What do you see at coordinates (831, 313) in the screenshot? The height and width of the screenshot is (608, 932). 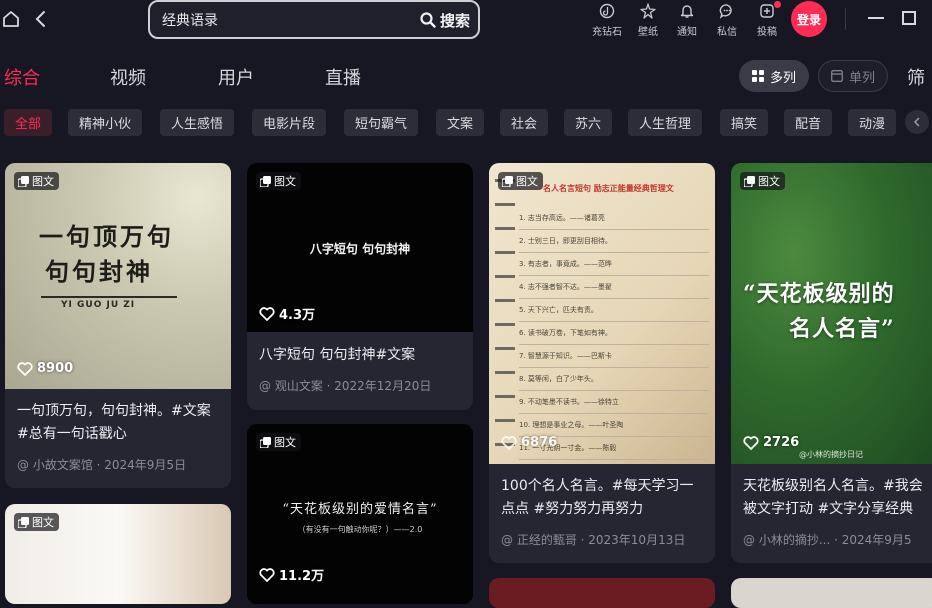 I see `card-thumbnail: “天花板级别的 名人名言” @小林的摘抄日记` at bounding box center [831, 313].